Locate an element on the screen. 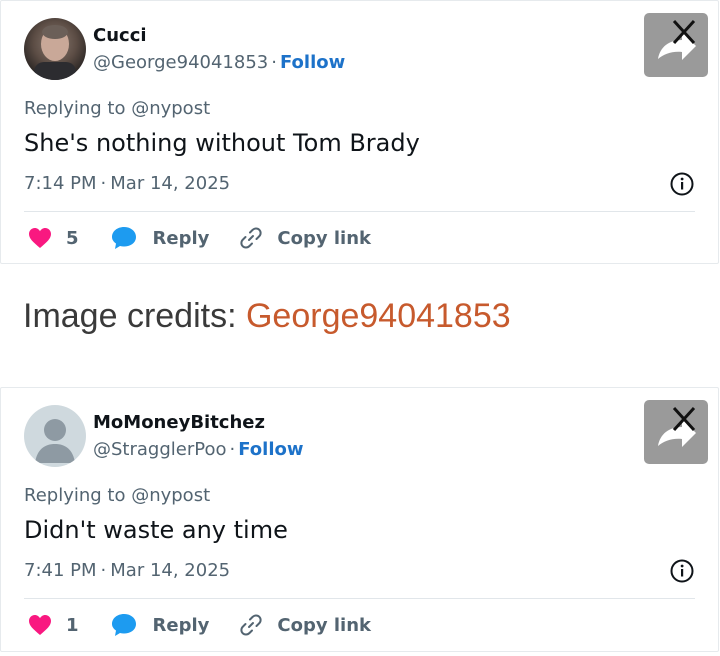 This screenshot has width=720, height=656. user-handle: @George94041853 is located at coordinates (180, 62).